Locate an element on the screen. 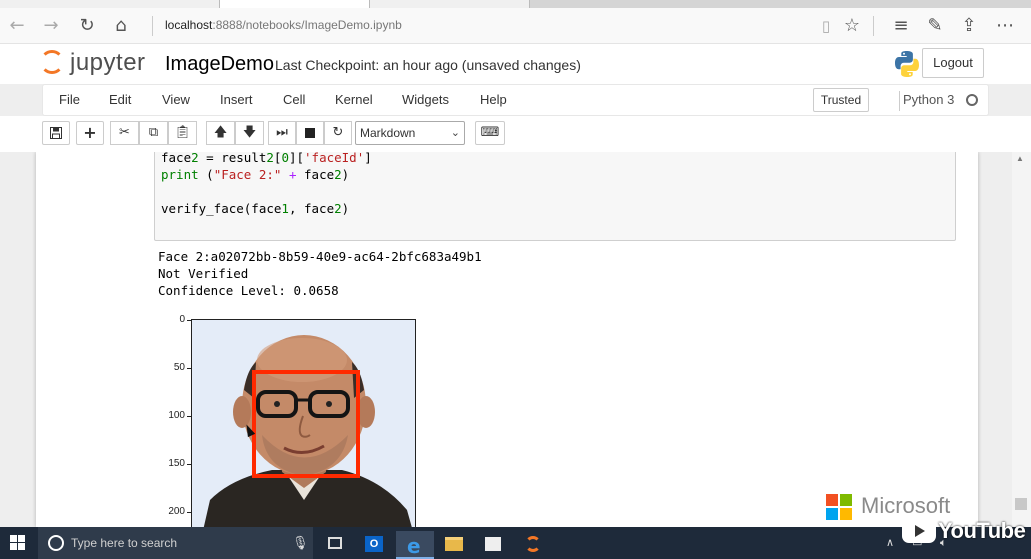 The width and height of the screenshot is (1031, 559). reading-view-icon: ▯ is located at coordinates (826, 26).